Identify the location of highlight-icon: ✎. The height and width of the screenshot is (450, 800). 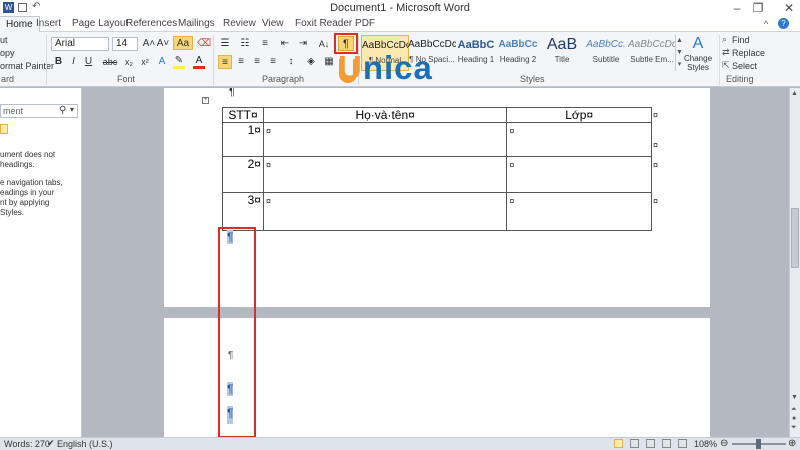
(179, 62).